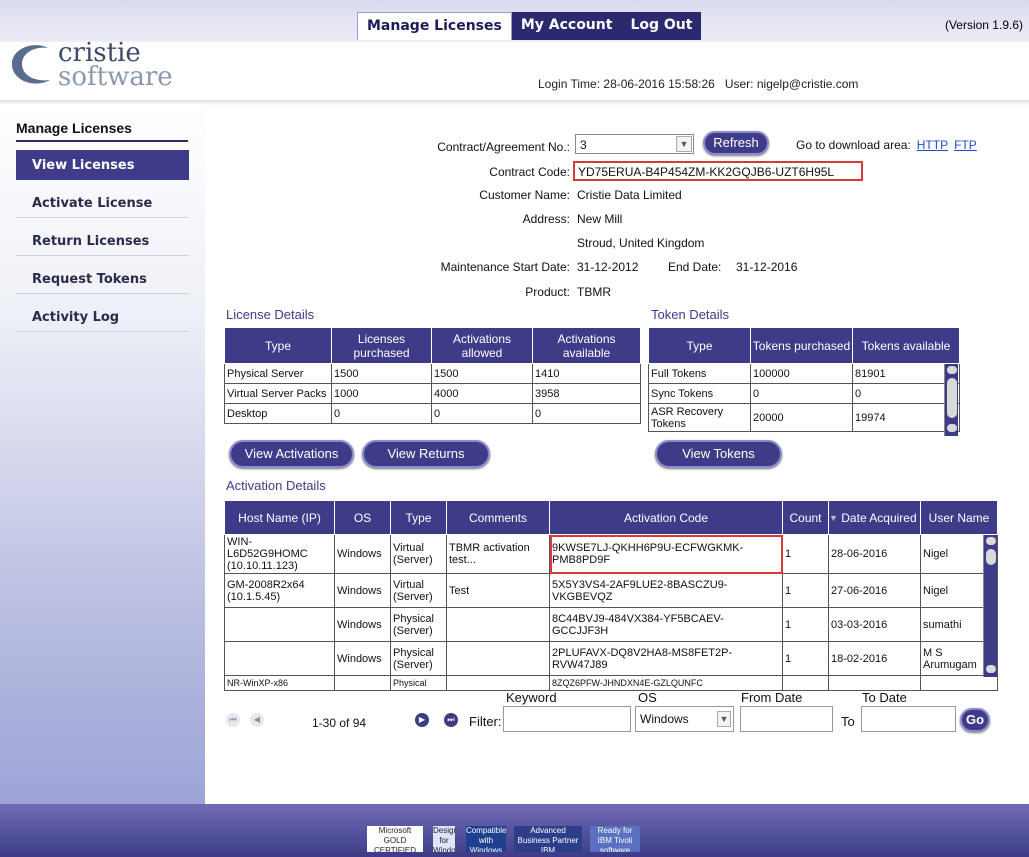 The height and width of the screenshot is (857, 1029). Describe the element at coordinates (608, 267) in the screenshot. I see `maintenance-start-value: 31-12-2012` at that location.